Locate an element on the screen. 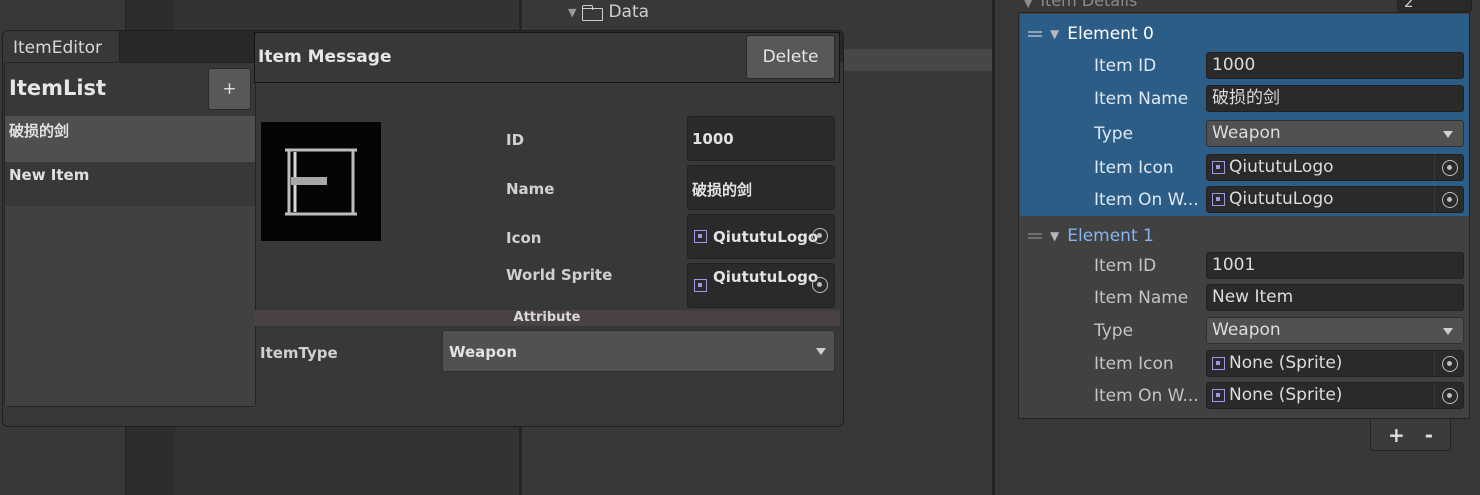  item-on-world-value: QiututuLogo is located at coordinates (1281, 199).